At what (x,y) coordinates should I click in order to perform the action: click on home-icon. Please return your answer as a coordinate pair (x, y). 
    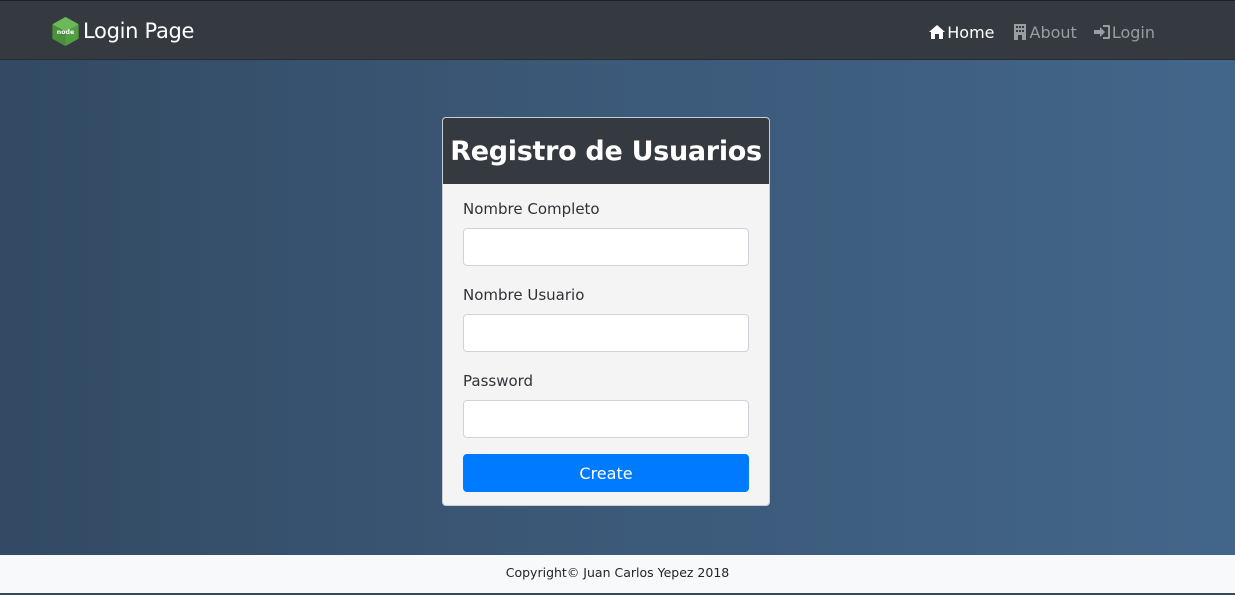
    Looking at the image, I should click on (937, 32).